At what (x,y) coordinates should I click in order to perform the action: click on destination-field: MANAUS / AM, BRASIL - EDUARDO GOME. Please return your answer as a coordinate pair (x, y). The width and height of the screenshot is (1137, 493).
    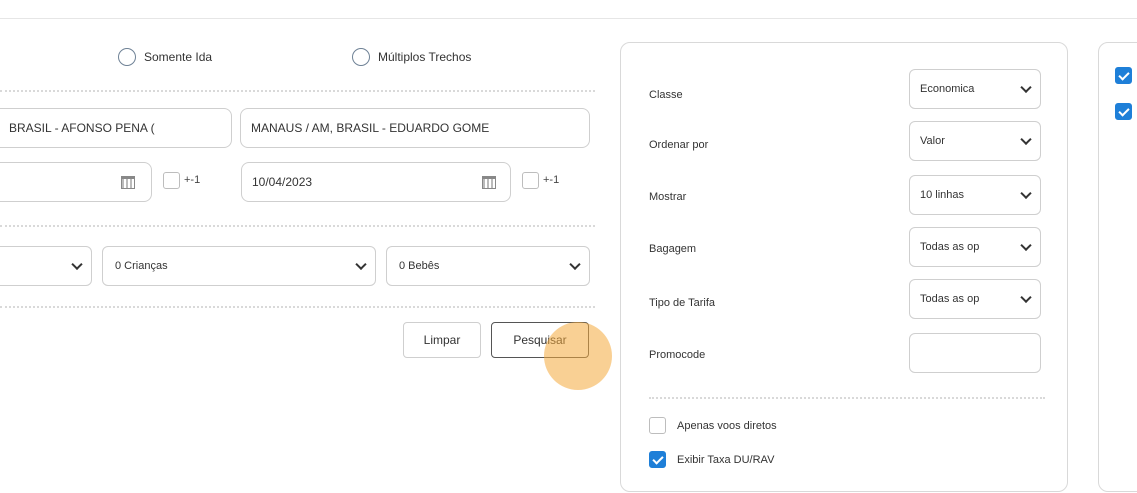
    Looking at the image, I should click on (415, 128).